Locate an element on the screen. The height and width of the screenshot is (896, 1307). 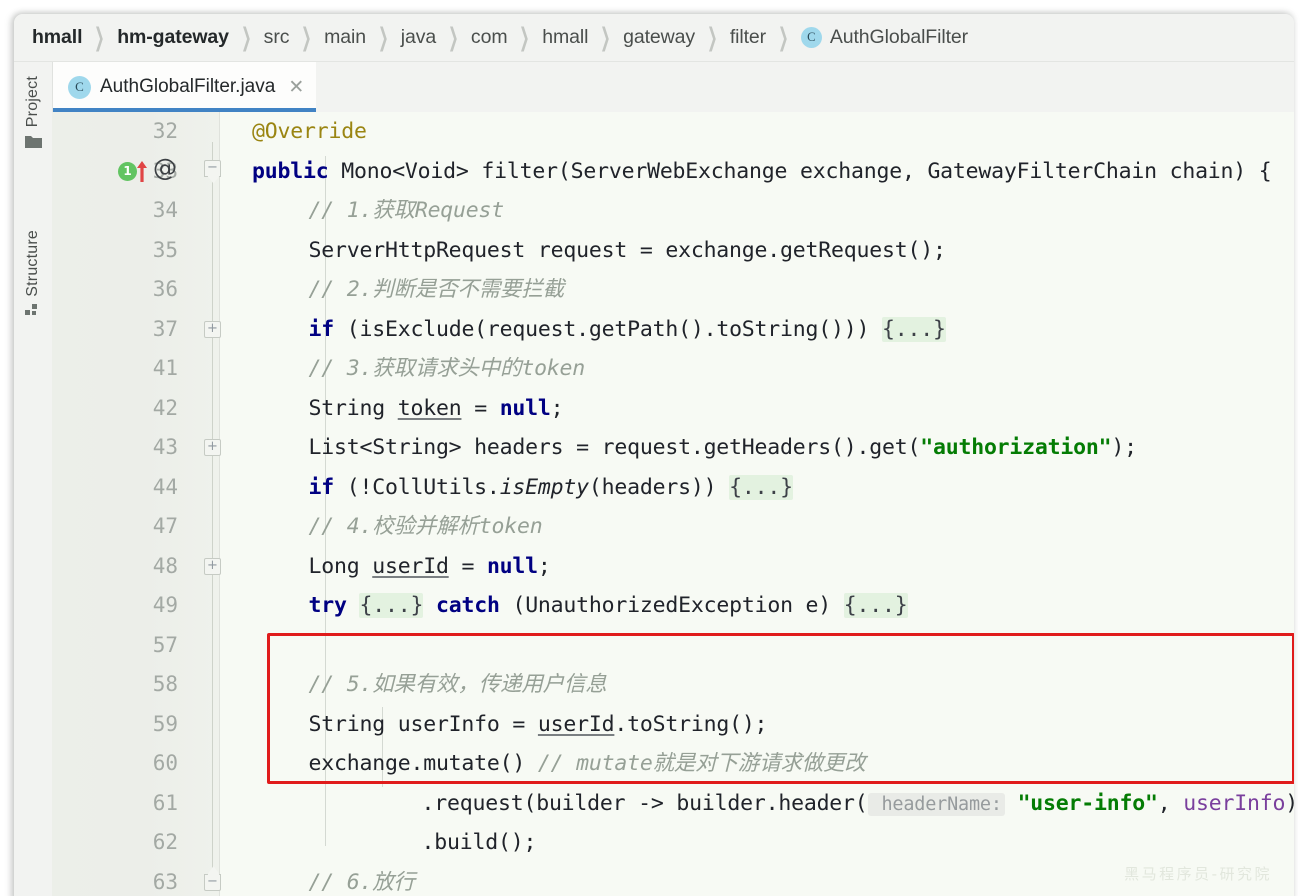
code-token: // 3.获取请求头中的token is located at coordinates (447, 368).